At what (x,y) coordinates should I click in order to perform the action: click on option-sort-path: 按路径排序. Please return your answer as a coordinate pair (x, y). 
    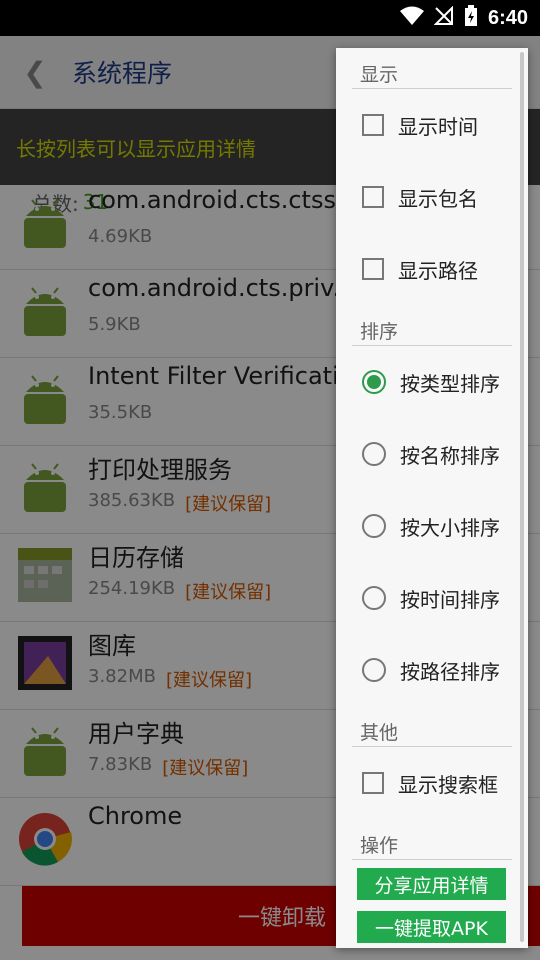
    Looking at the image, I should click on (432, 670).